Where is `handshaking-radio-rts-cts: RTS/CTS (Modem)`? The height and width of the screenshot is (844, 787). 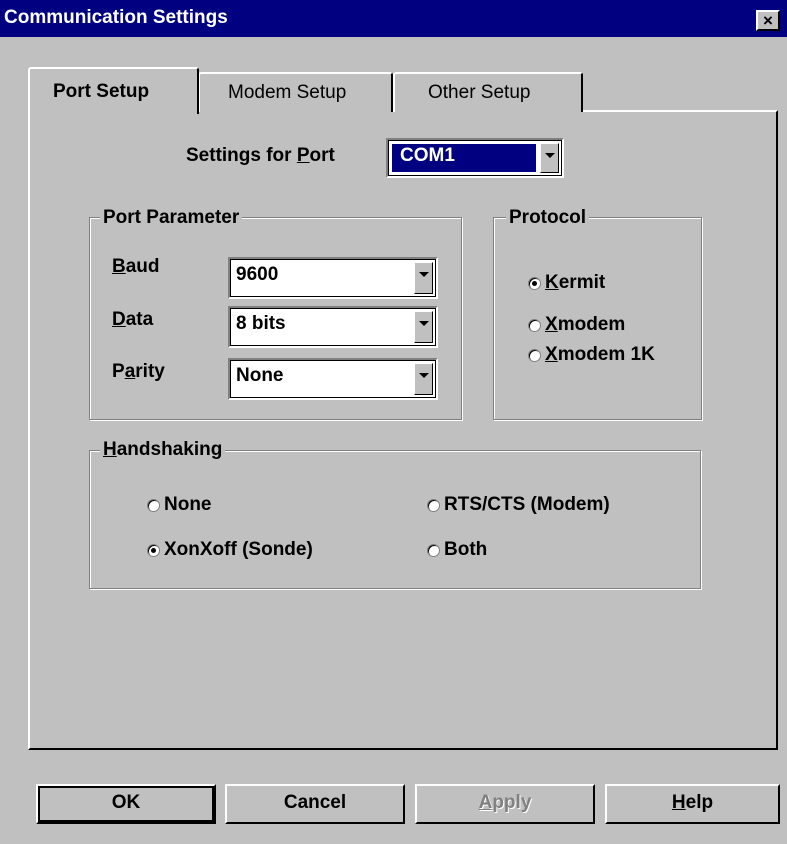
handshaking-radio-rts-cts: RTS/CTS (Modem) is located at coordinates (518, 505).